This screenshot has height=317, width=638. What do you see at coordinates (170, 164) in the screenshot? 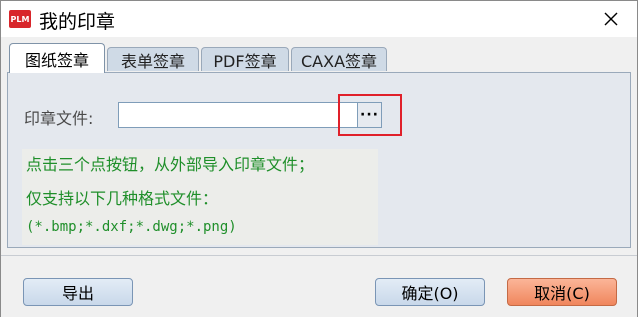
I see `hint-import-instruction: 点击三个点按钮，从外部导入印章文件；` at bounding box center [170, 164].